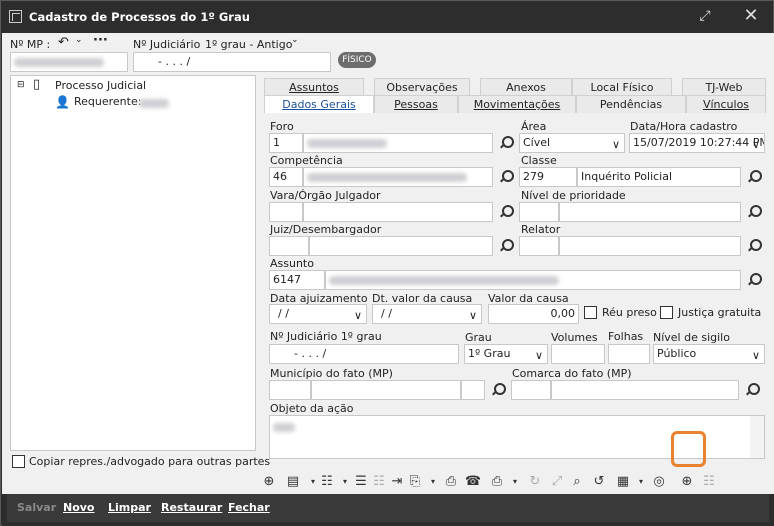 This screenshot has width=774, height=526. I want to click on juiz-code-input, so click(289, 246).